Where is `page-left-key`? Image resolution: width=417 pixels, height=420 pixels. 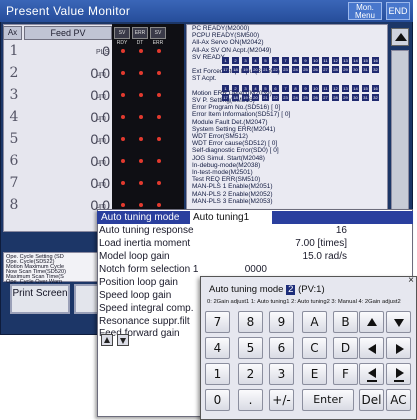
page-left-key is located at coordinates (371, 374).